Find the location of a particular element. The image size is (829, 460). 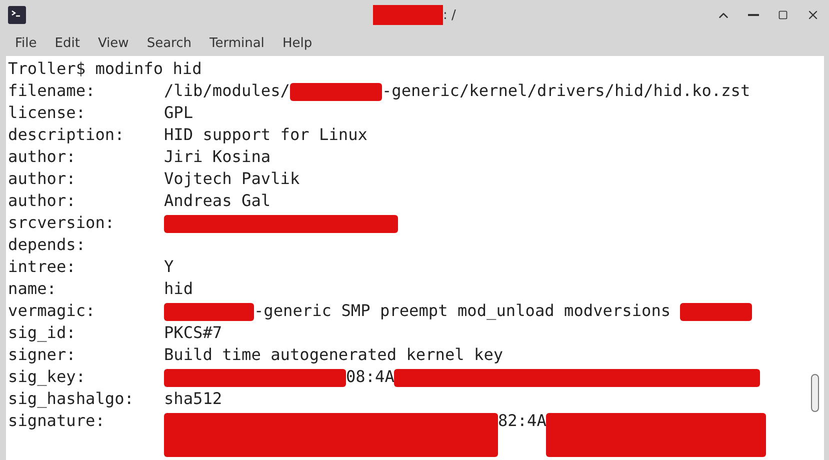

menu-item: Search is located at coordinates (169, 43).